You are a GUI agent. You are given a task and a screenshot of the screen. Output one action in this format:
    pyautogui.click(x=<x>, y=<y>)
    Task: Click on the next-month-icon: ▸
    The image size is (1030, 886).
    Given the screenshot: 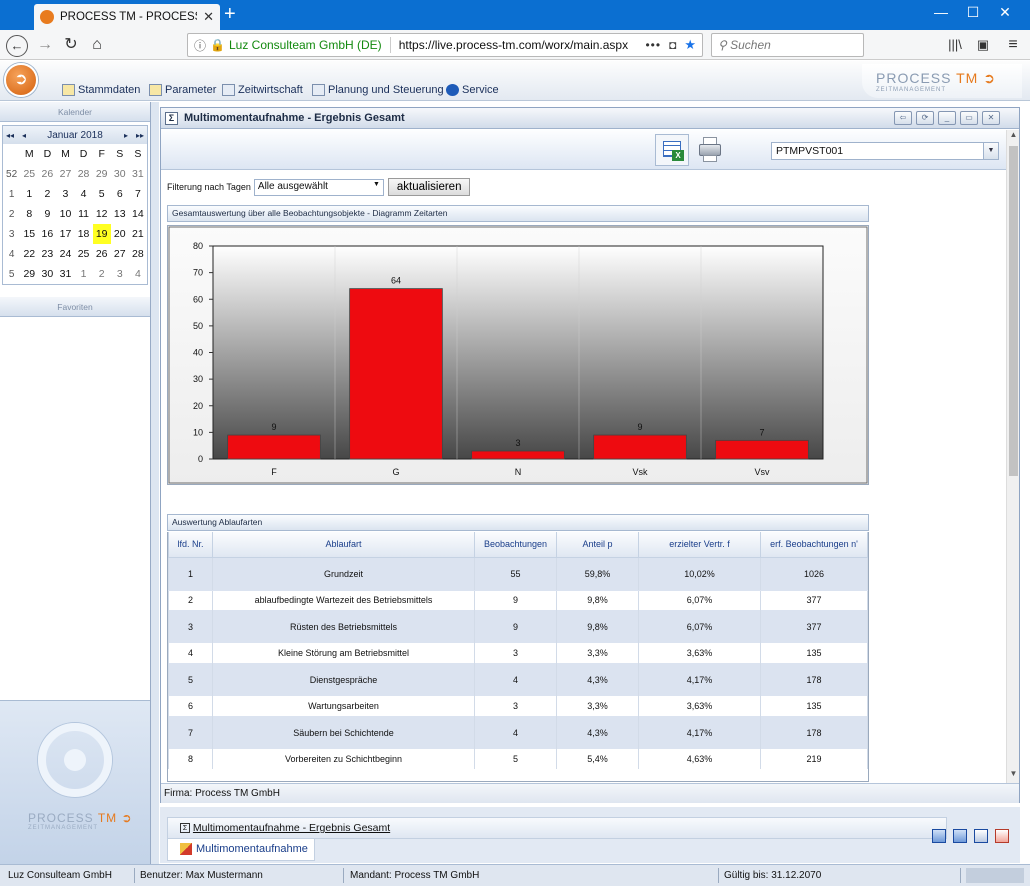 What is the action you would take?
    pyautogui.click(x=126, y=135)
    